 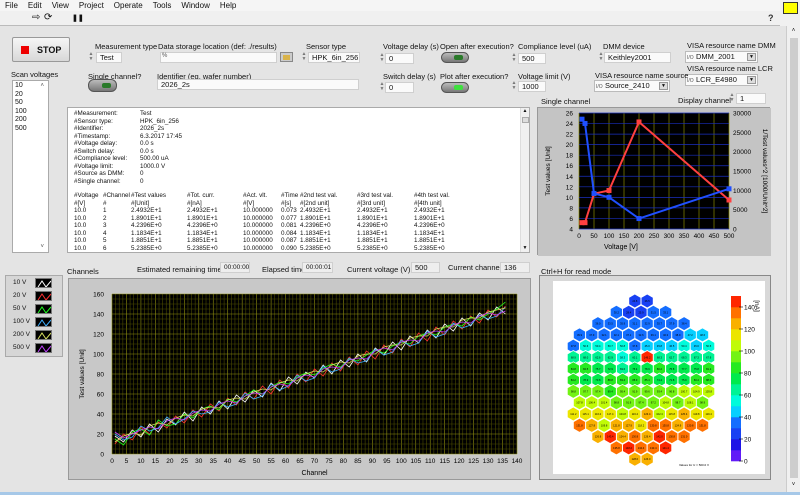 What do you see at coordinates (334, 57) in the screenshot?
I see `sensor-type-ring: HPK_6in_256` at bounding box center [334, 57].